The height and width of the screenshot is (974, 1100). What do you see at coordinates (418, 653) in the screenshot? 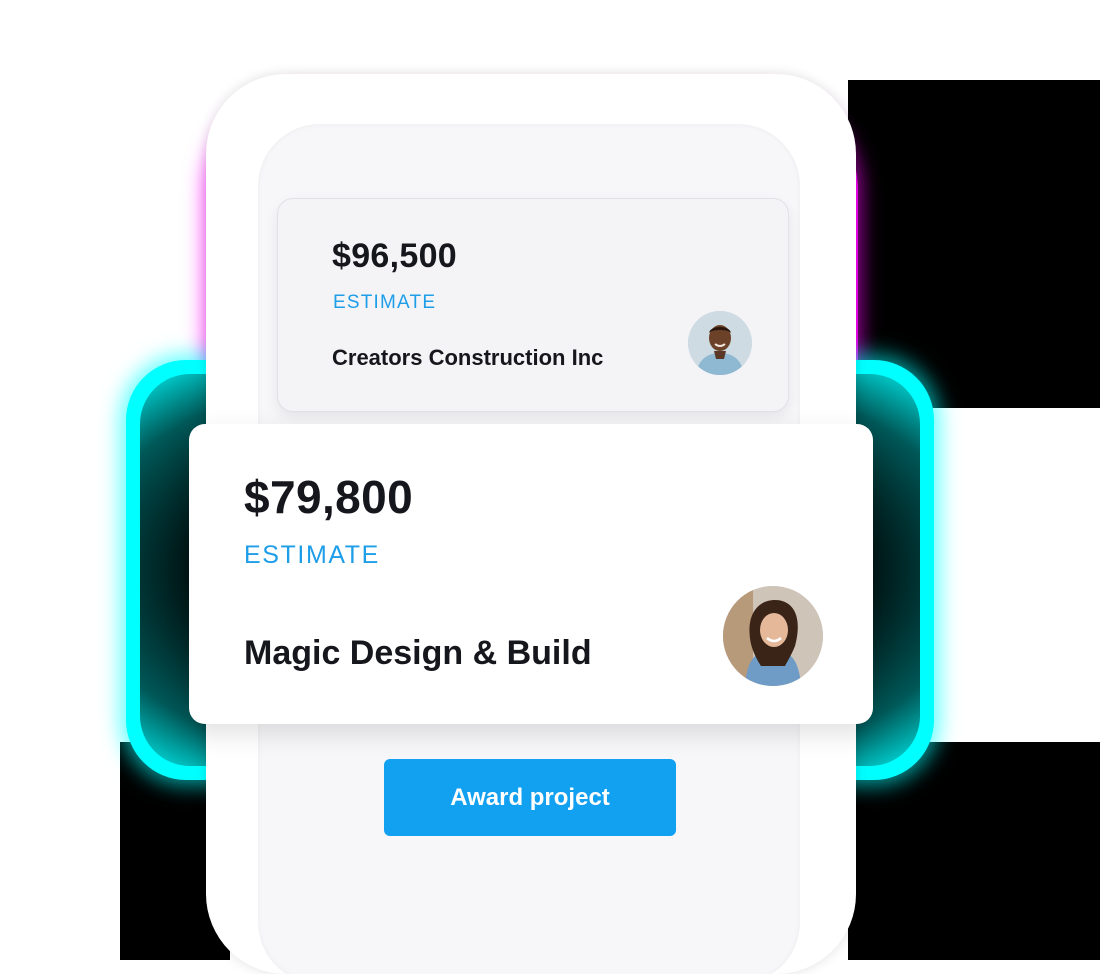
I see `company-name: Magic Design & Build` at bounding box center [418, 653].